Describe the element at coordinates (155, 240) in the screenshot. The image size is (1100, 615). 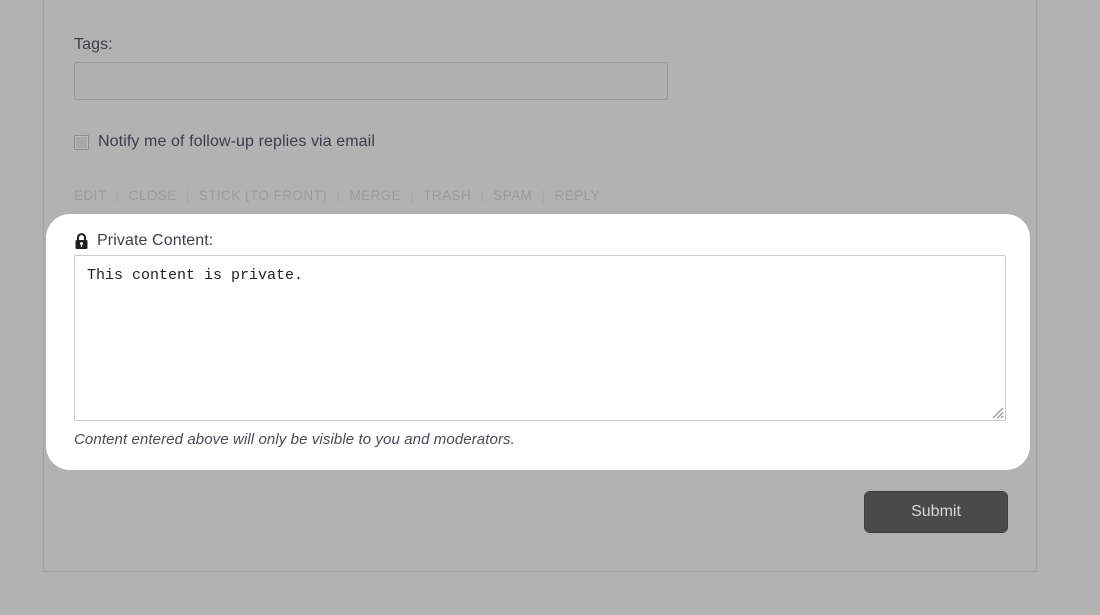
I see `private-content-title: Private Content:` at that location.